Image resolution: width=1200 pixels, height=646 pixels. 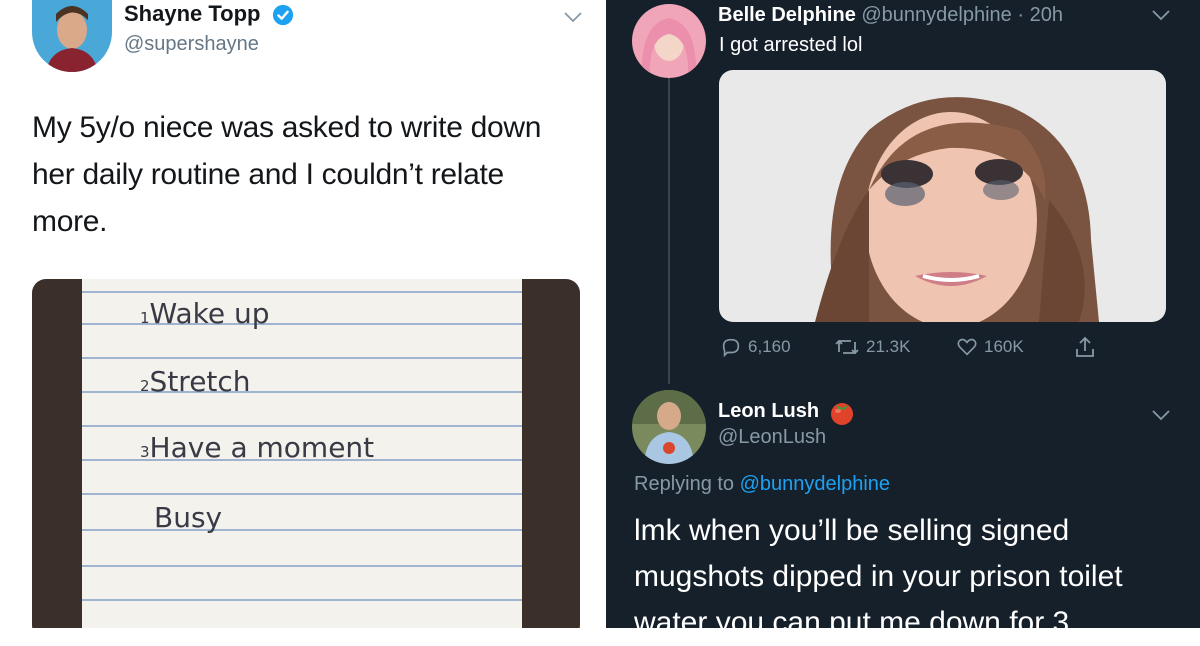 I want to click on replying-to-line: Replying to @bunnydelphine, so click(x=762, y=484).